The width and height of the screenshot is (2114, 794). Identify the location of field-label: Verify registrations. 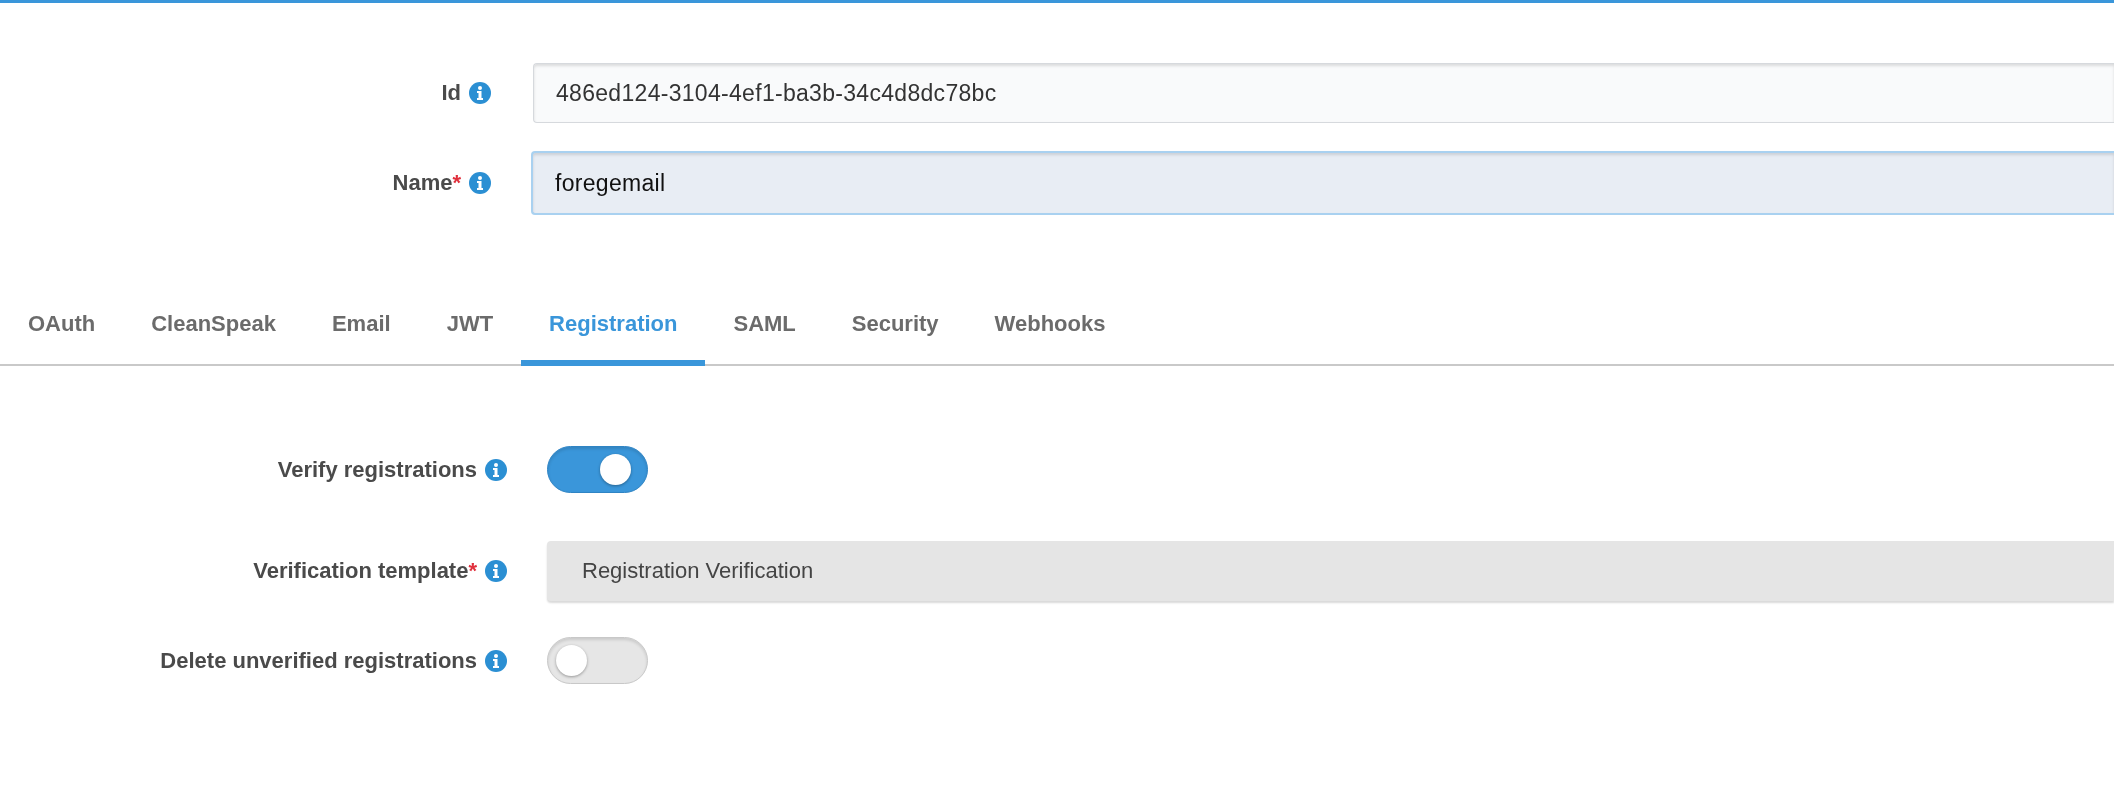
(377, 469).